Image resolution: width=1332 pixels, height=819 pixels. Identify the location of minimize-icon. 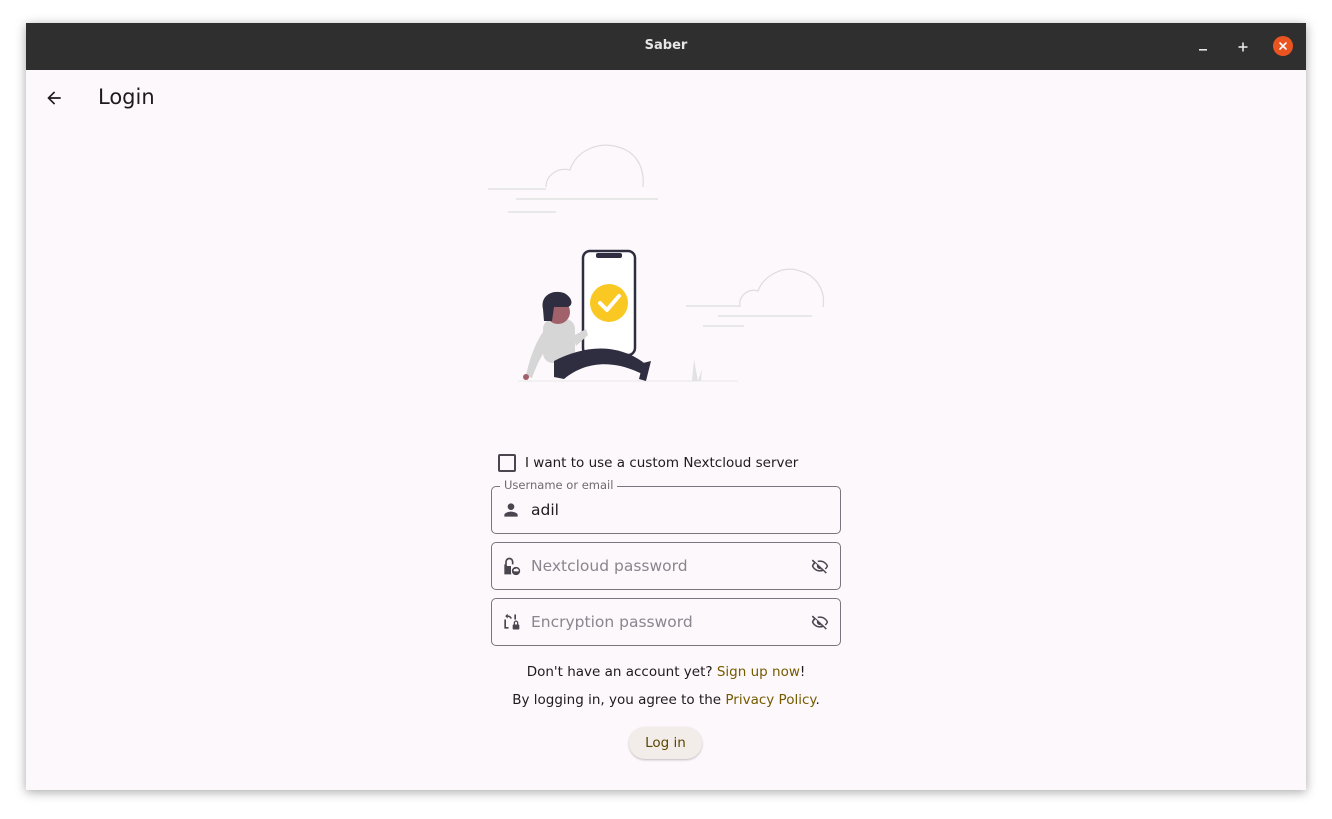
(1203, 50).